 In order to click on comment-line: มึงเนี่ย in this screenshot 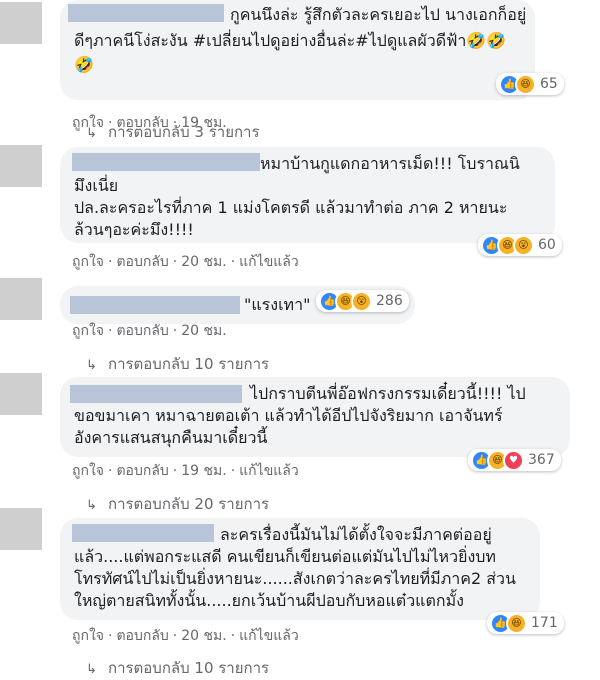, I will do `click(96, 185)`.